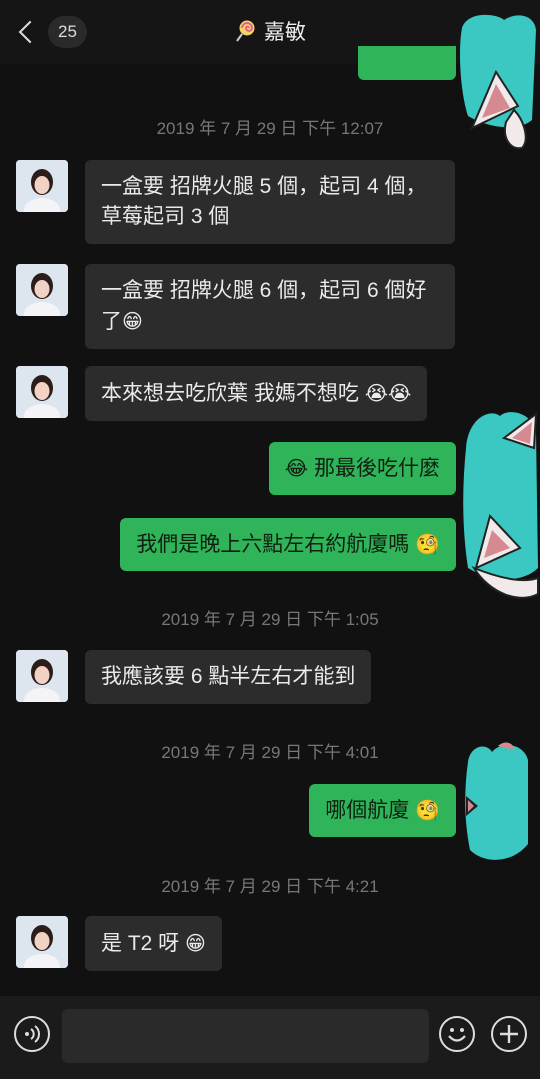 The image size is (540, 1079). I want to click on timestamp: 2019 年 7 月 29 日 下午 4:01, so click(270, 752).